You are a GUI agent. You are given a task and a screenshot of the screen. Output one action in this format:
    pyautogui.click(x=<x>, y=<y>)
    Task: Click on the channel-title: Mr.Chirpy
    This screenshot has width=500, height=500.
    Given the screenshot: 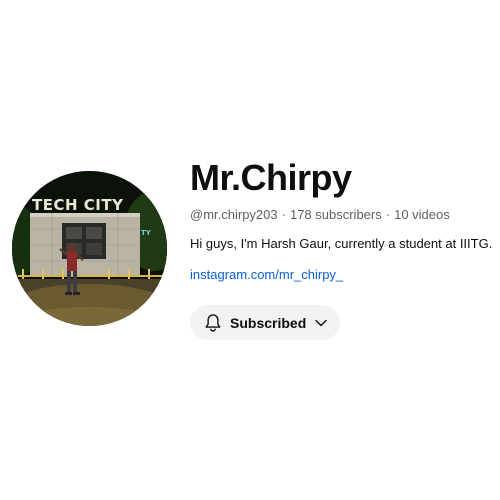 What is the action you would take?
    pyautogui.click(x=271, y=177)
    